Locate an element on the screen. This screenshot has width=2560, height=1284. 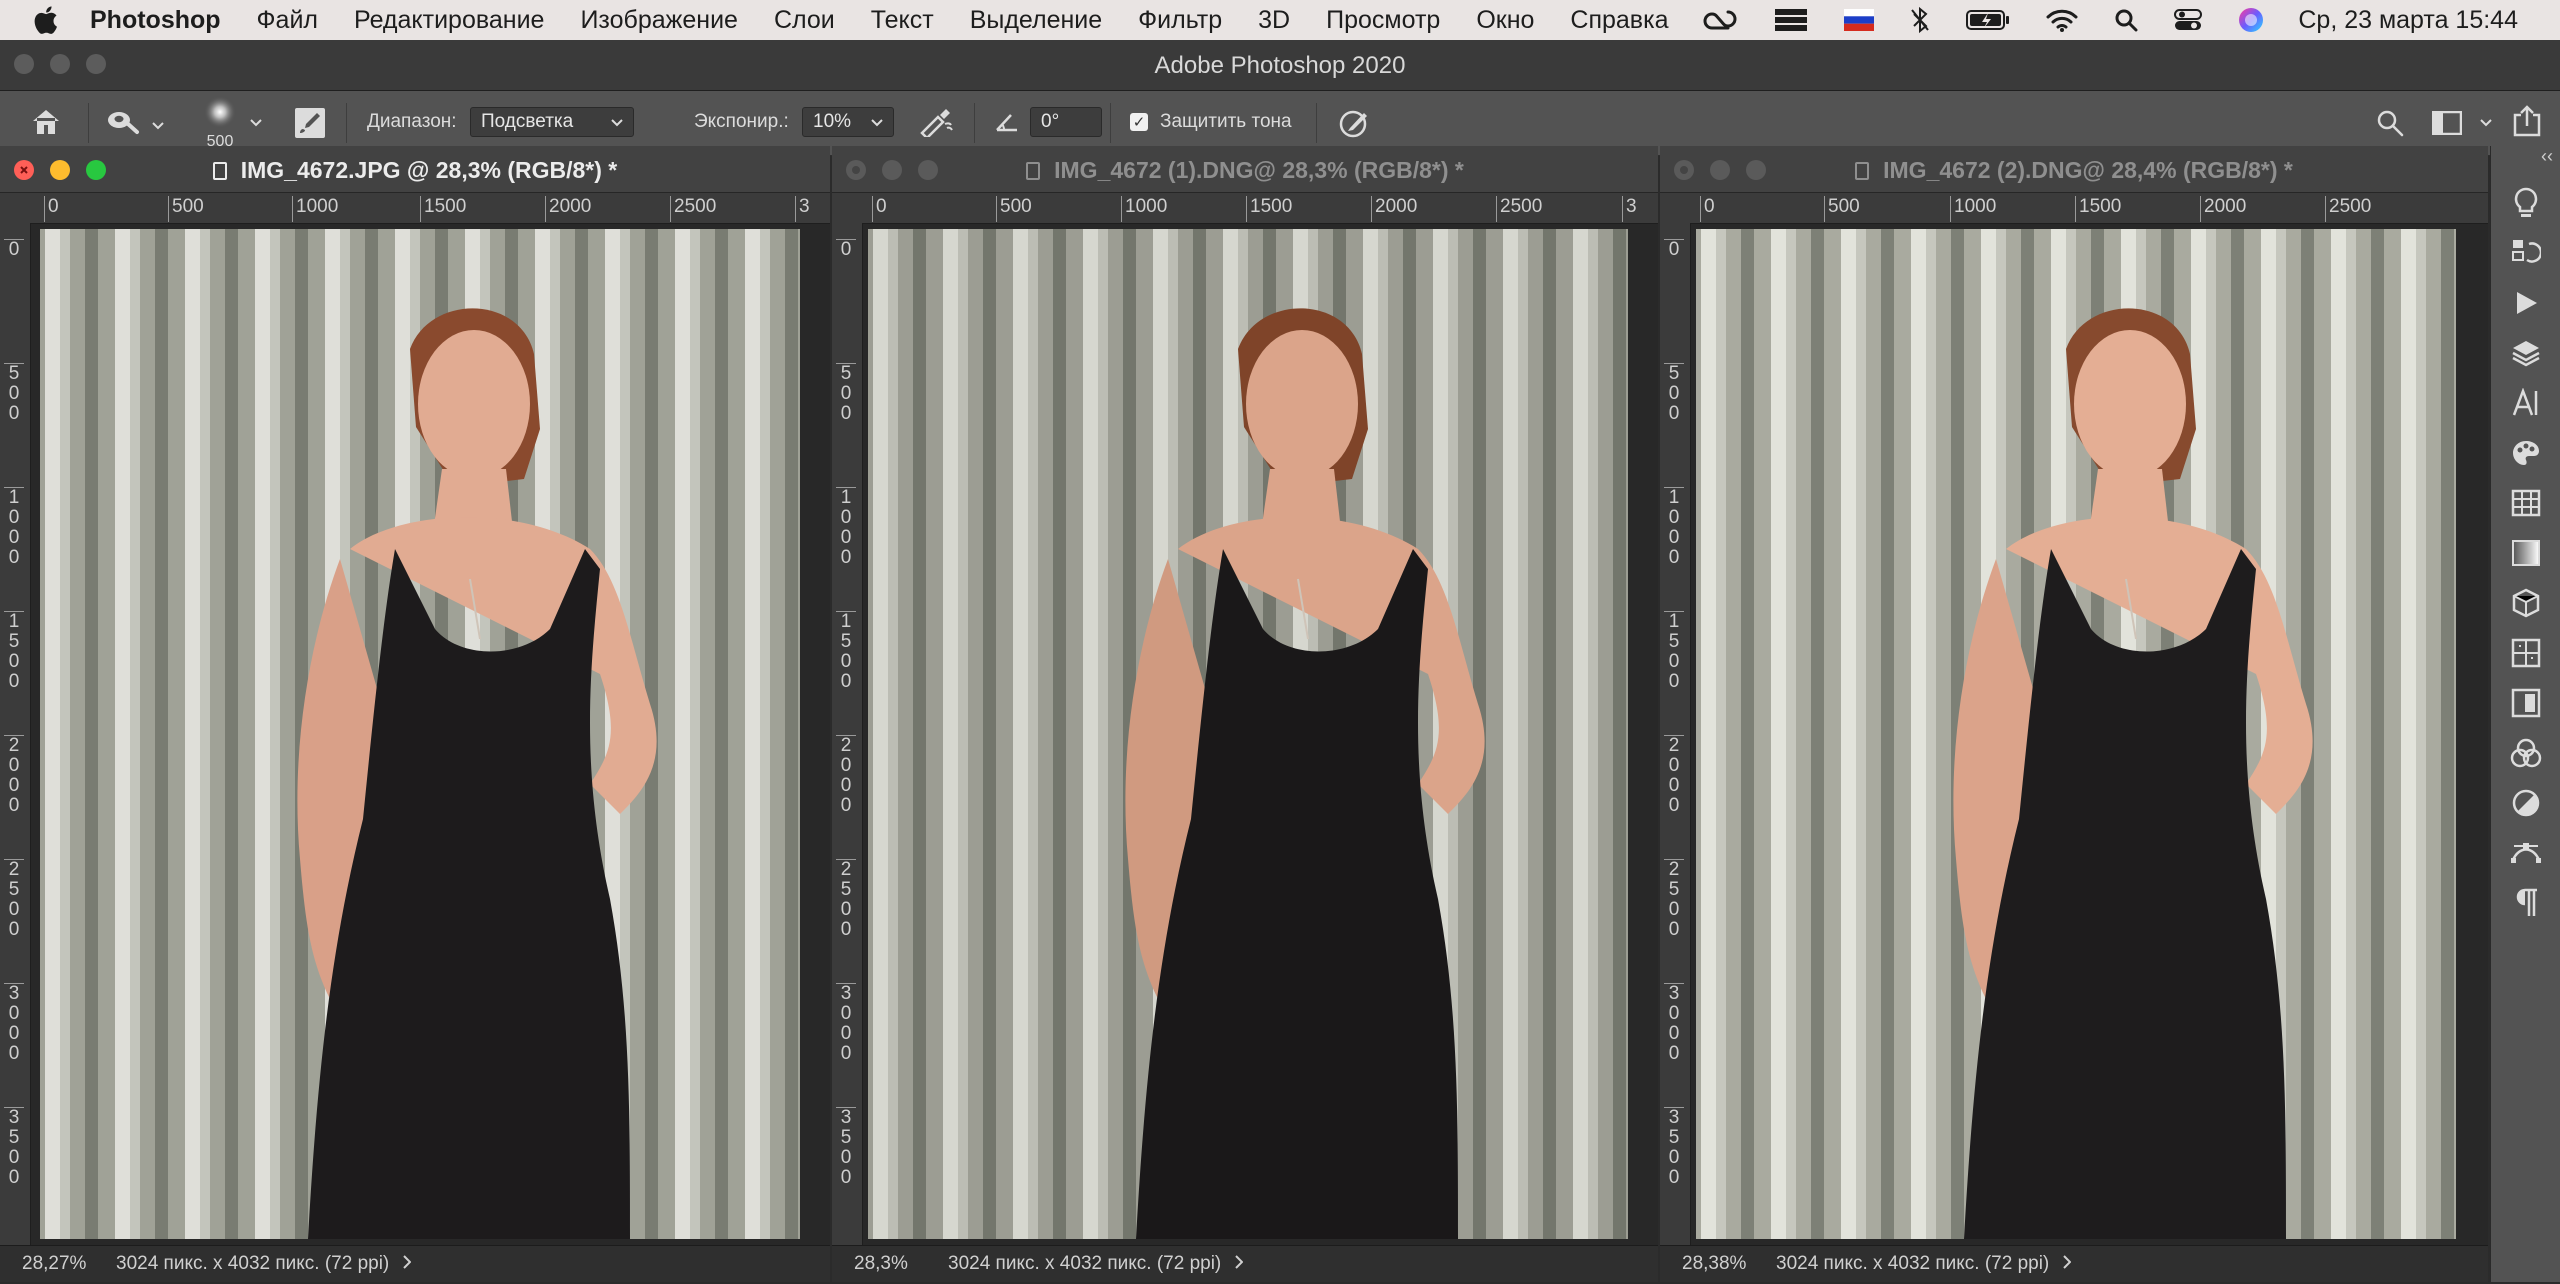
bluetooth-icon is located at coordinates (1920, 20).